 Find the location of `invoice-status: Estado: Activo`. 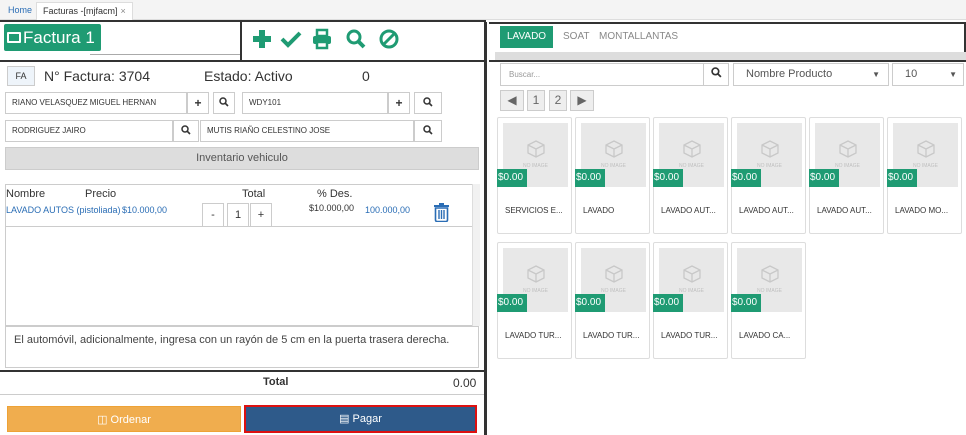

invoice-status: Estado: Activo is located at coordinates (248, 76).